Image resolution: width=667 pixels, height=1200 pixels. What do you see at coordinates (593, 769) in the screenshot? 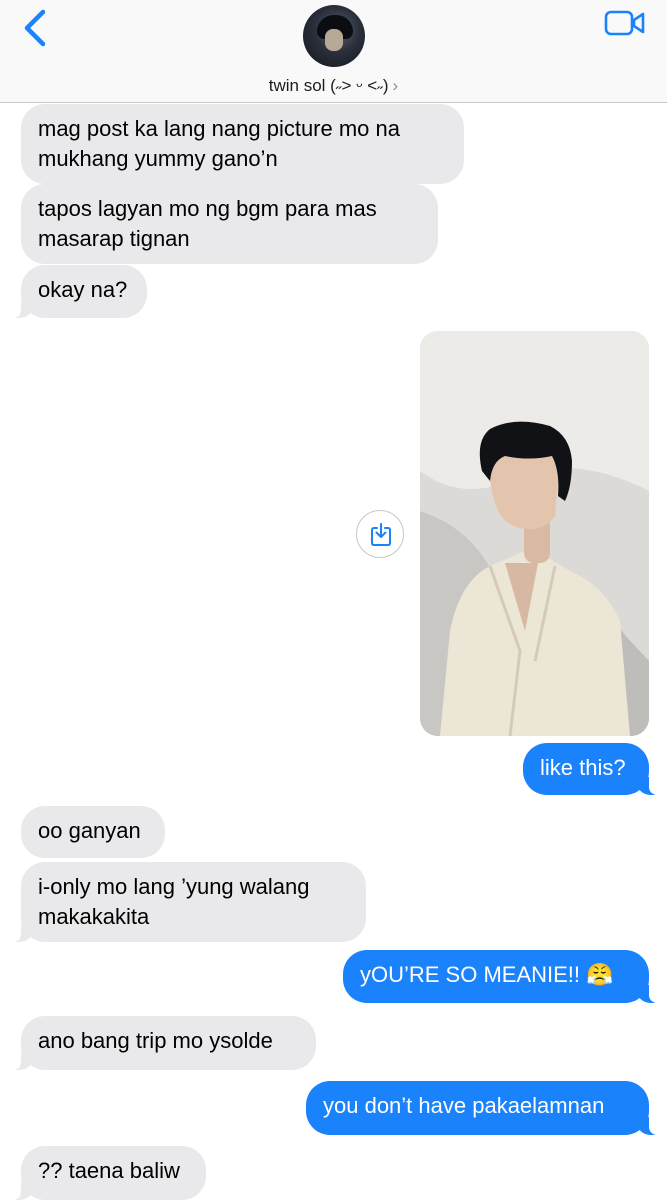
I see `message-bubble-outgoing: like this?` at bounding box center [593, 769].